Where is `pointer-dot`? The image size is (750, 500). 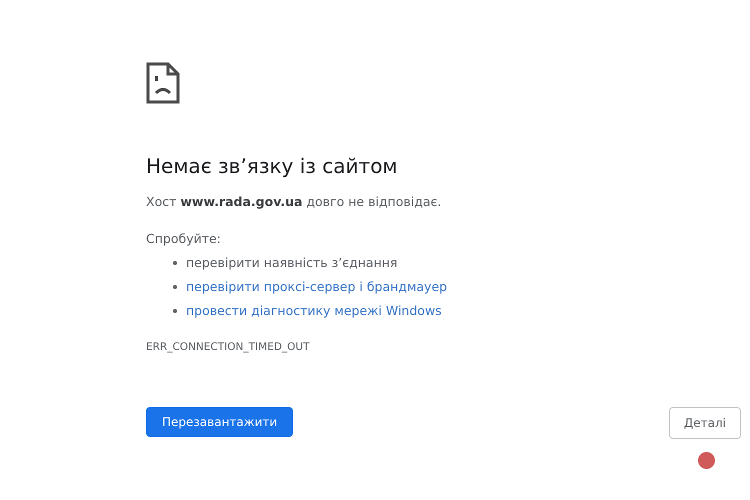
pointer-dot is located at coordinates (707, 460).